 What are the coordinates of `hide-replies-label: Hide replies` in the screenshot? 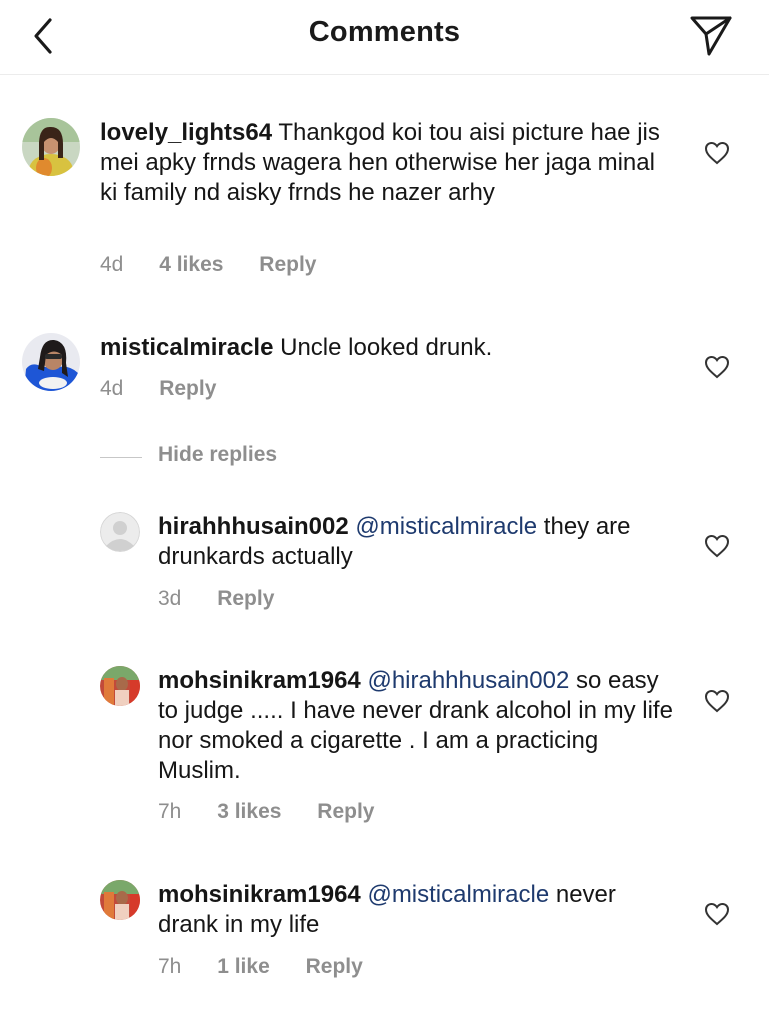 It's located at (218, 454).